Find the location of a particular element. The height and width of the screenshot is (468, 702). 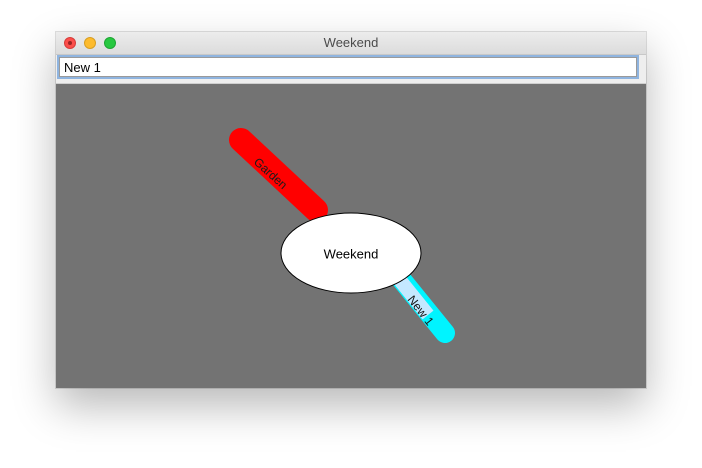

node-editor-bar is located at coordinates (351, 69).